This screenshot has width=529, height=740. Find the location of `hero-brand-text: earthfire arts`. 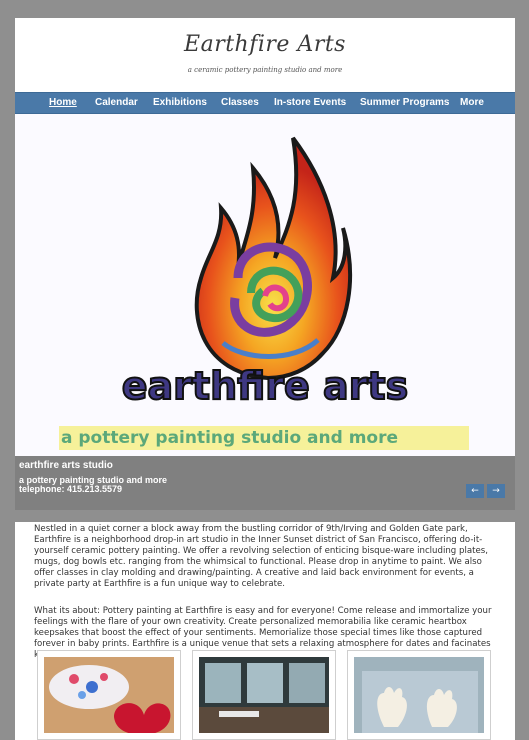

hero-brand-text: earthfire arts is located at coordinates (265, 386).